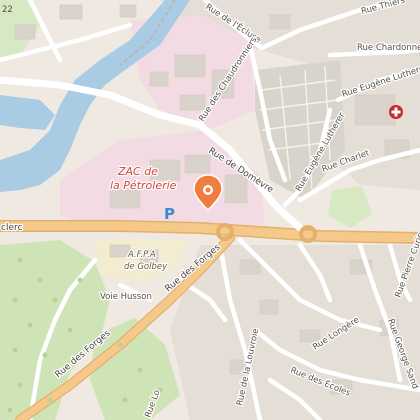 The height and width of the screenshot is (420, 420). Describe the element at coordinates (388, 48) in the screenshot. I see `street-label-chardonneret: Rue Chardonne` at that location.